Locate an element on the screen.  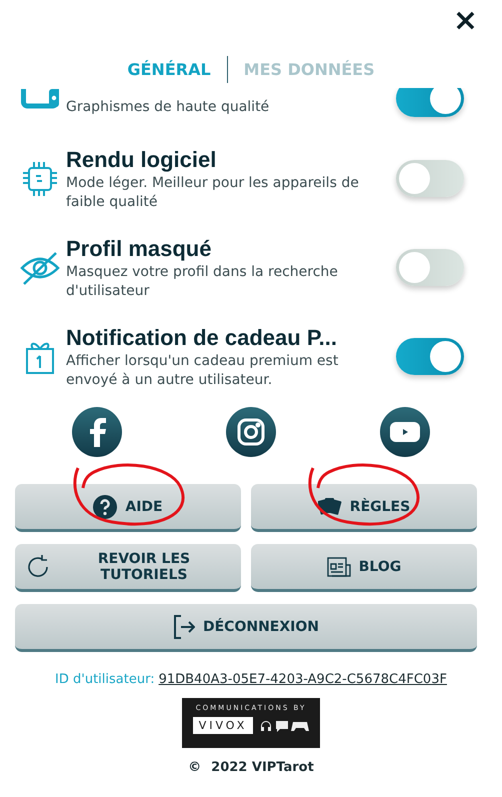
setting-description: Graphismes de haute qualité is located at coordinates (168, 107).